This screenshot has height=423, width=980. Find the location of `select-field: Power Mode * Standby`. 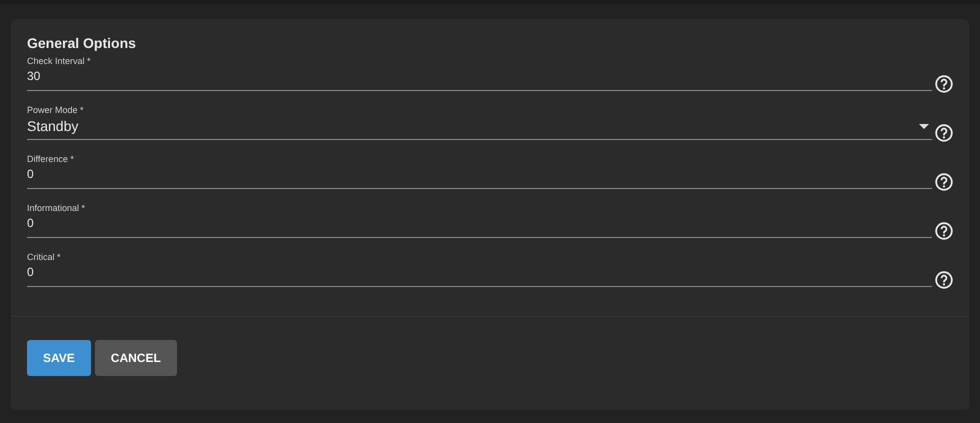

select-field: Power Mode * Standby is located at coordinates (479, 121).